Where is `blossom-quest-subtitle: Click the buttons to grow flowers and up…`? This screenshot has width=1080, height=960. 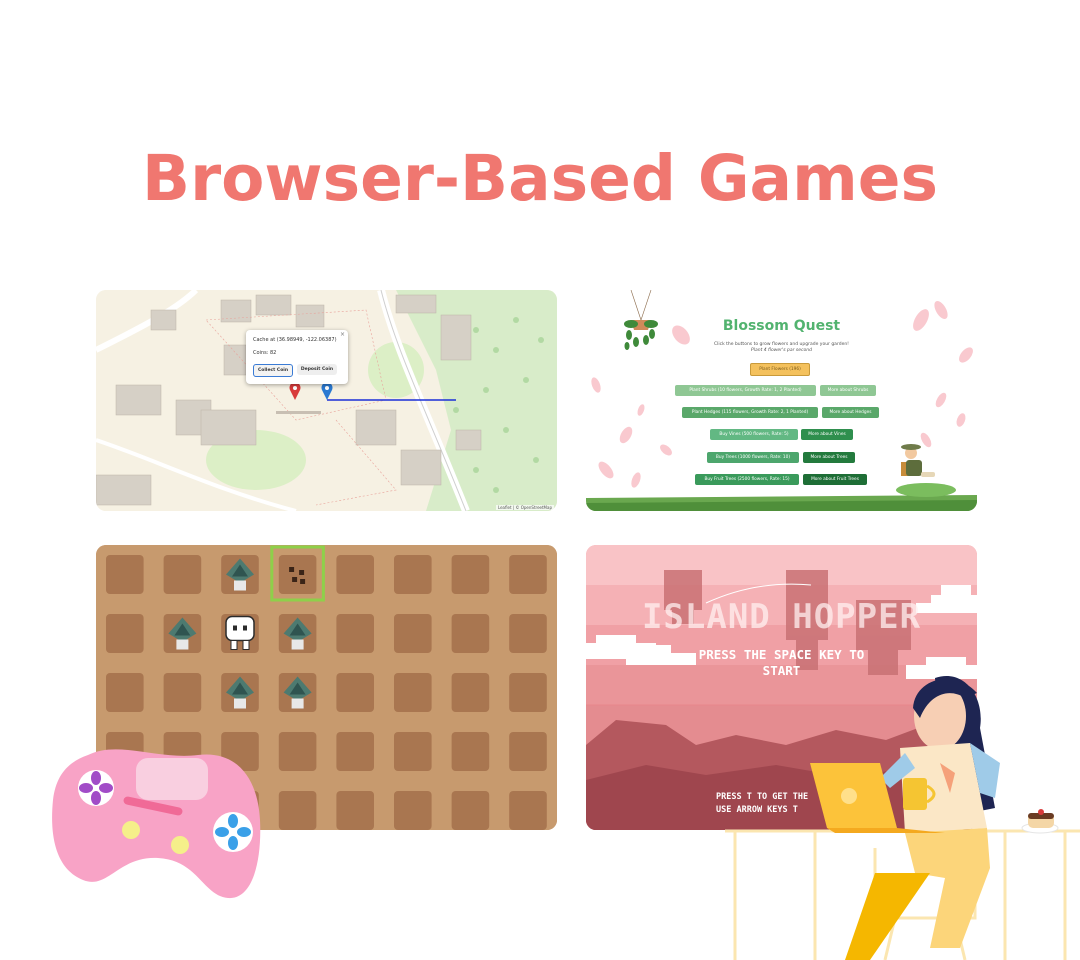
blossom-quest-subtitle: Click the buttons to grow flowers and up… is located at coordinates (781, 348).